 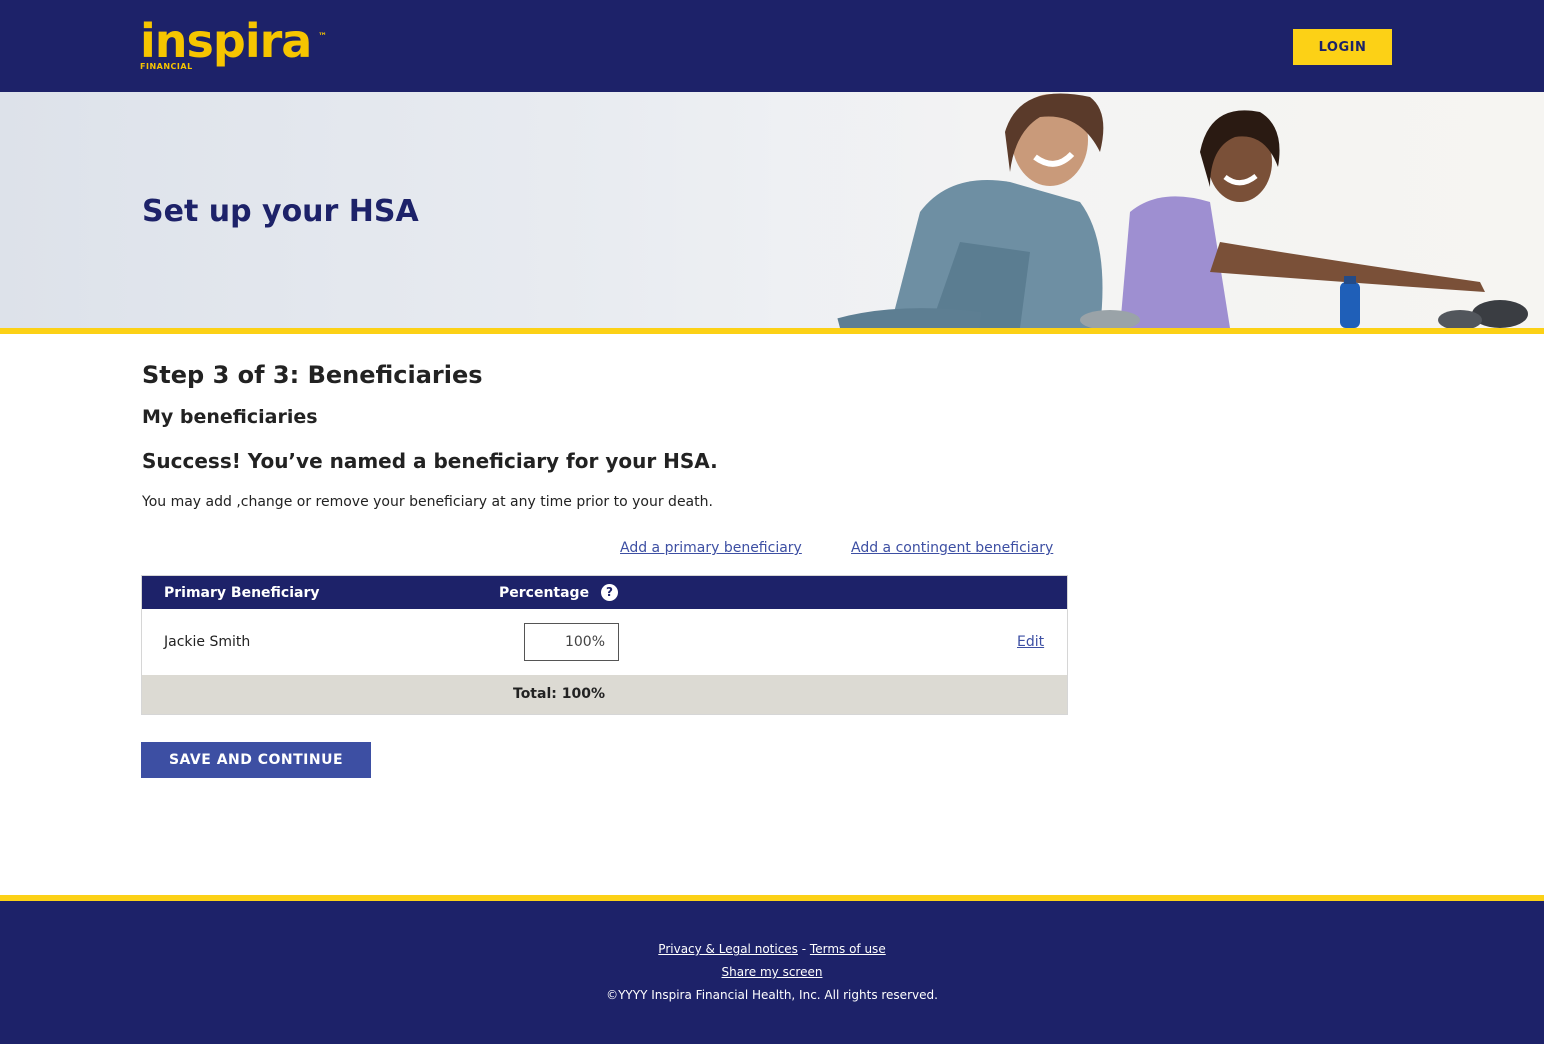 What do you see at coordinates (242, 593) in the screenshot?
I see `column-header-beneficiary: Primary Beneficiary` at bounding box center [242, 593].